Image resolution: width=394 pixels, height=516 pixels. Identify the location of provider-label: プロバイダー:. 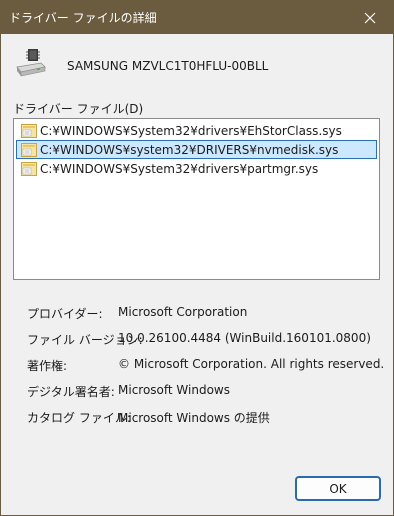
(65, 314).